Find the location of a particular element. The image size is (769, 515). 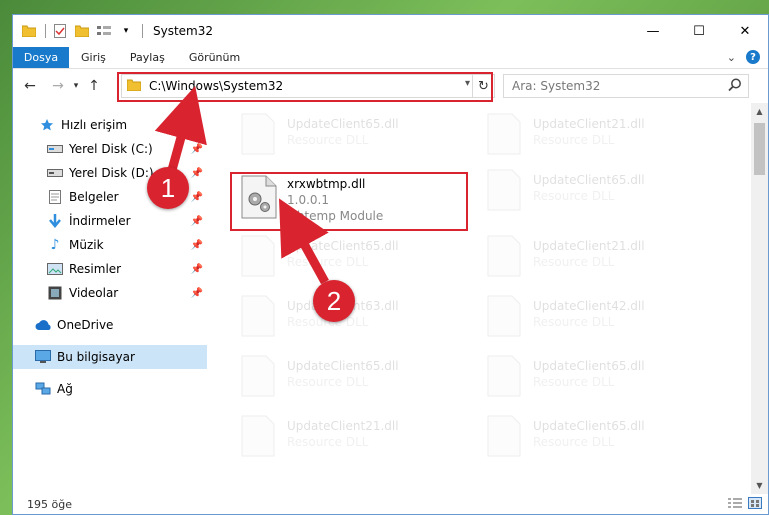

annotation-arrows is located at coordinates (241, 185).